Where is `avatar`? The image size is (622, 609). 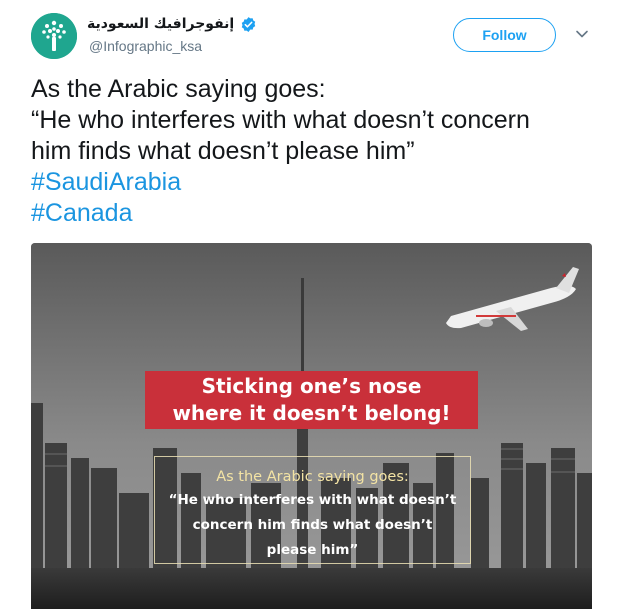 avatar is located at coordinates (54, 36).